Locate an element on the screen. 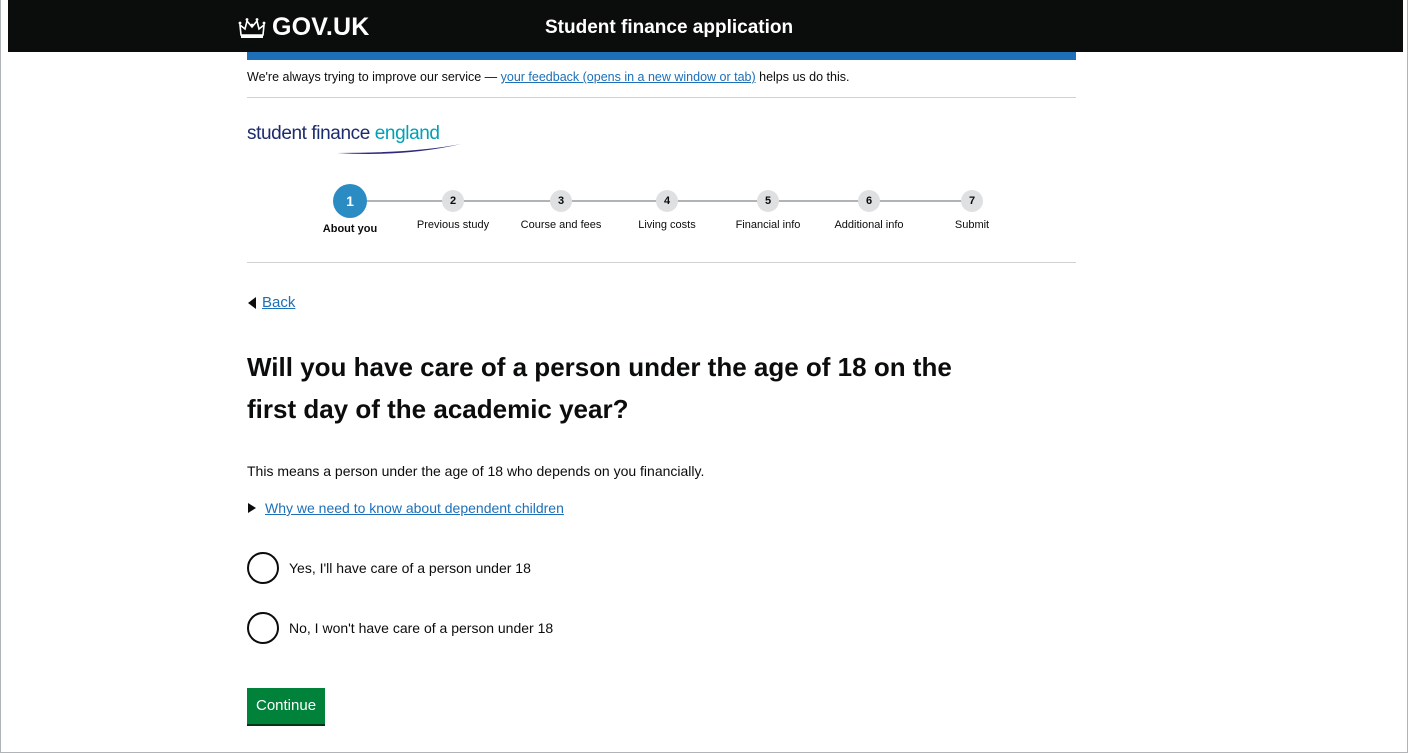 The image size is (1408, 753). step-financial-info: 5 Financial info is located at coordinates (768, 208).